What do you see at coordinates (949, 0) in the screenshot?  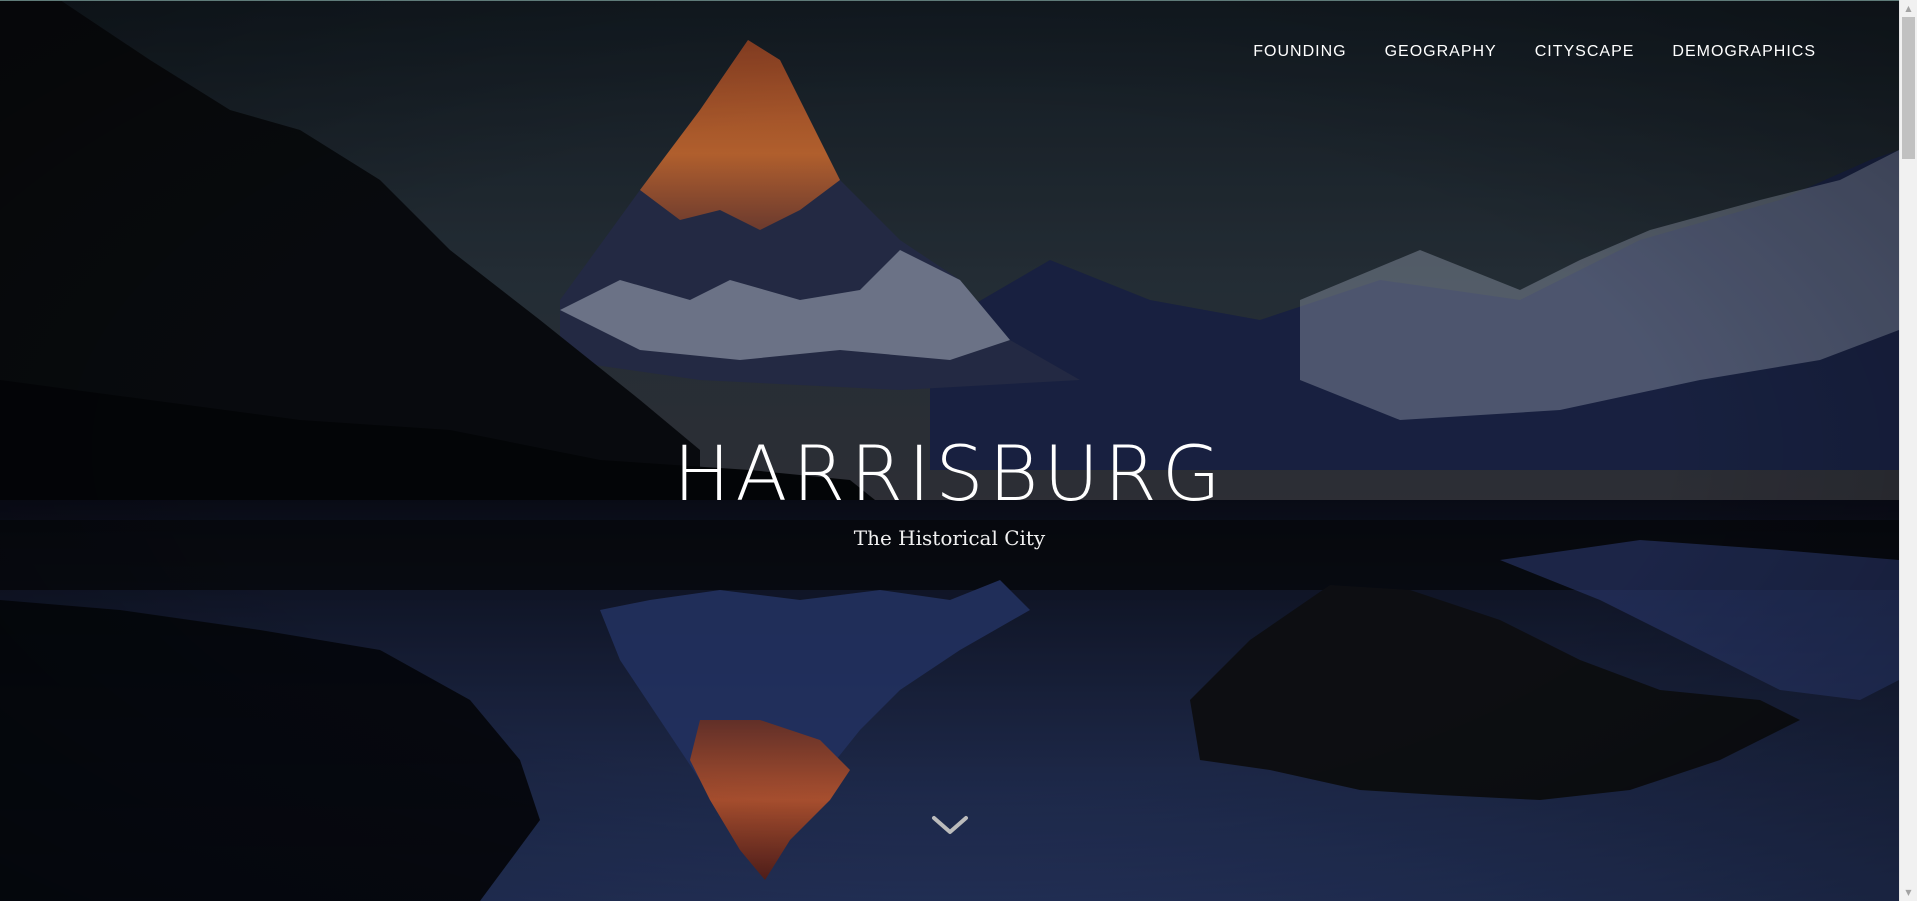 I see `top-border` at bounding box center [949, 0].